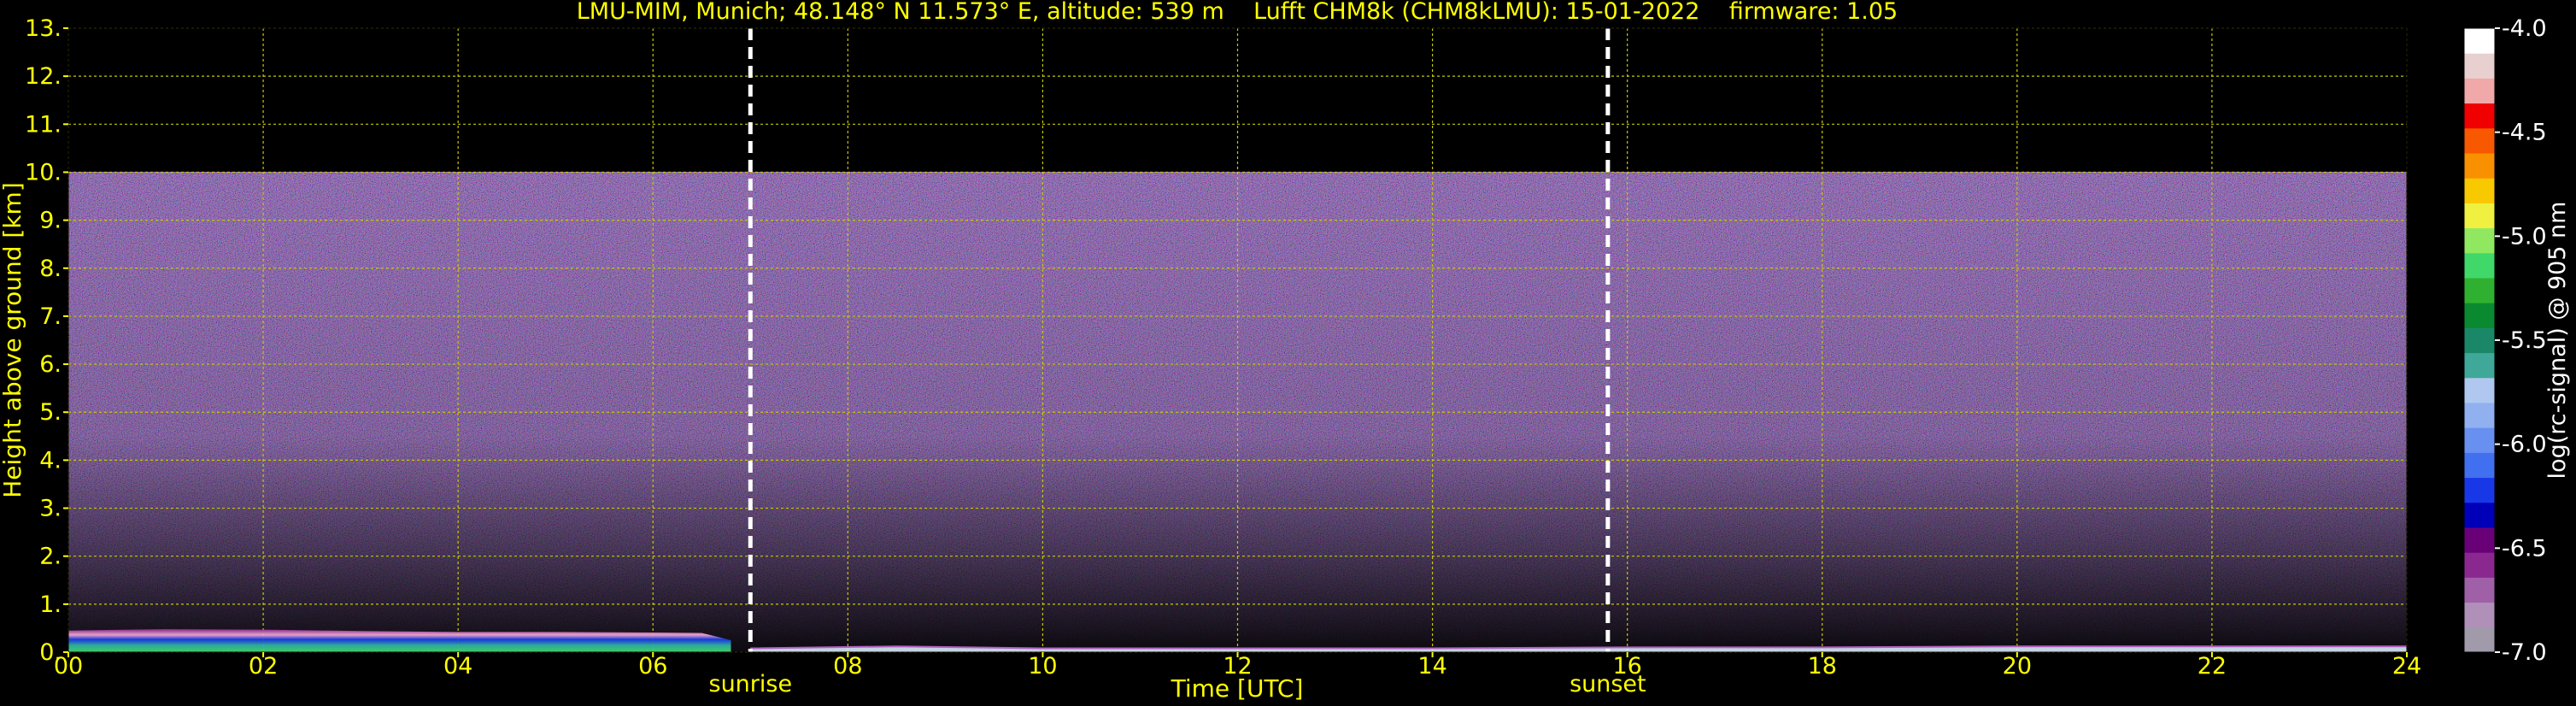 This screenshot has height=706, width=2576. What do you see at coordinates (43, 76) in the screenshot?
I see `y-tick-label: 12.` at bounding box center [43, 76].